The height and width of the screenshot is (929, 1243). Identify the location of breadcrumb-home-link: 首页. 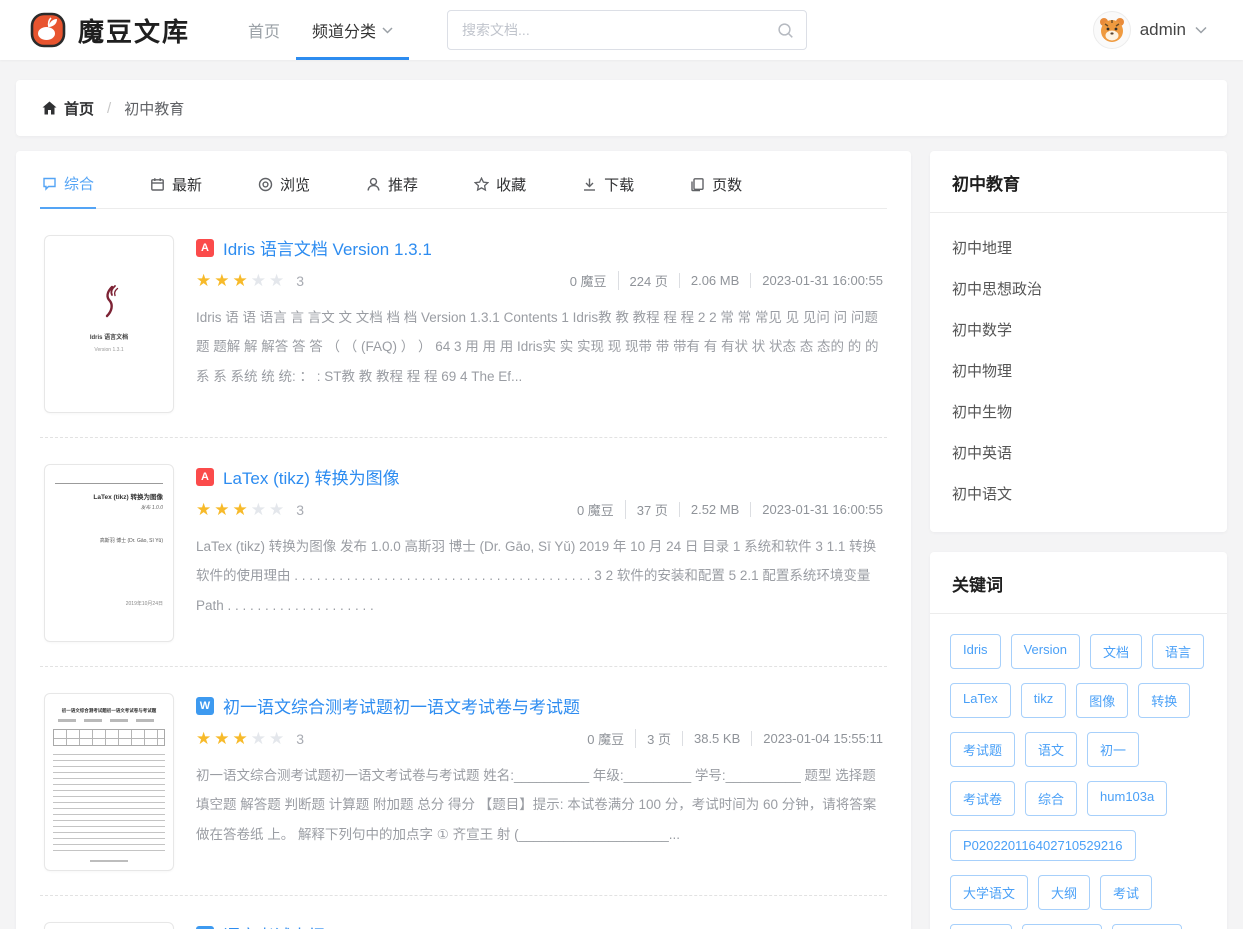
(68, 108).